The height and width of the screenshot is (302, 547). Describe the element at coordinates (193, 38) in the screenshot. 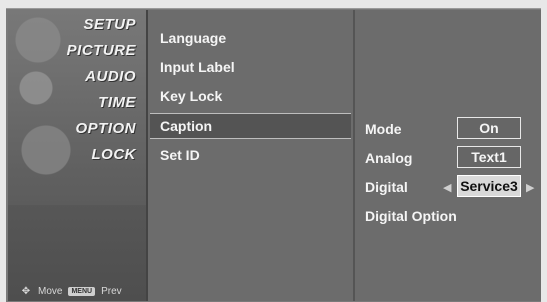

I see `submenu-item-language: Language` at that location.